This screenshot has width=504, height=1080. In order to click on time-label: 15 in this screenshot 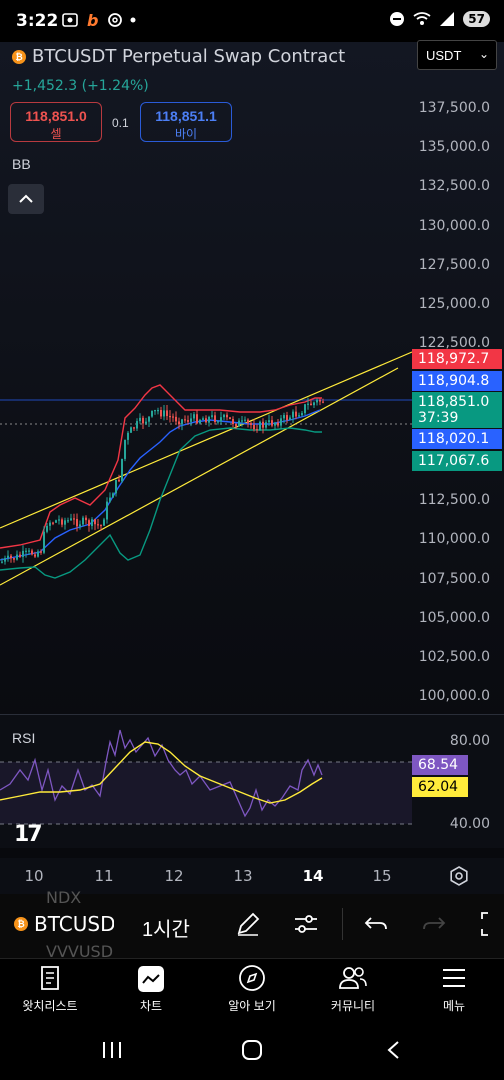, I will do `click(382, 876)`.